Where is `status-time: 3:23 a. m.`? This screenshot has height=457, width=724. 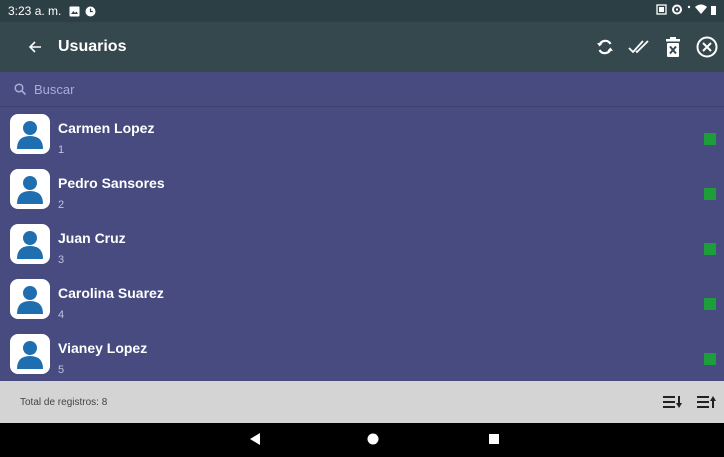
status-time: 3:23 a. m. is located at coordinates (35, 11).